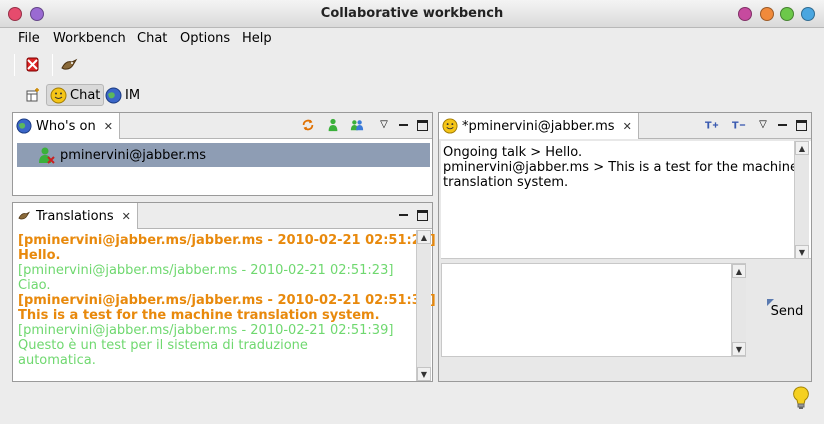 The width and height of the screenshot is (824, 424). I want to click on send-button-label: Send, so click(787, 311).